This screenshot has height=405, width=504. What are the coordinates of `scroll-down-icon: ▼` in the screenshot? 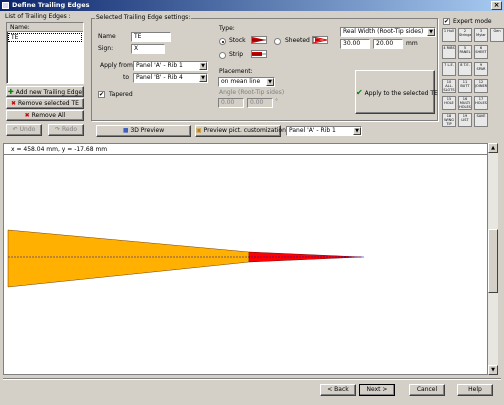 It's located at (493, 370).